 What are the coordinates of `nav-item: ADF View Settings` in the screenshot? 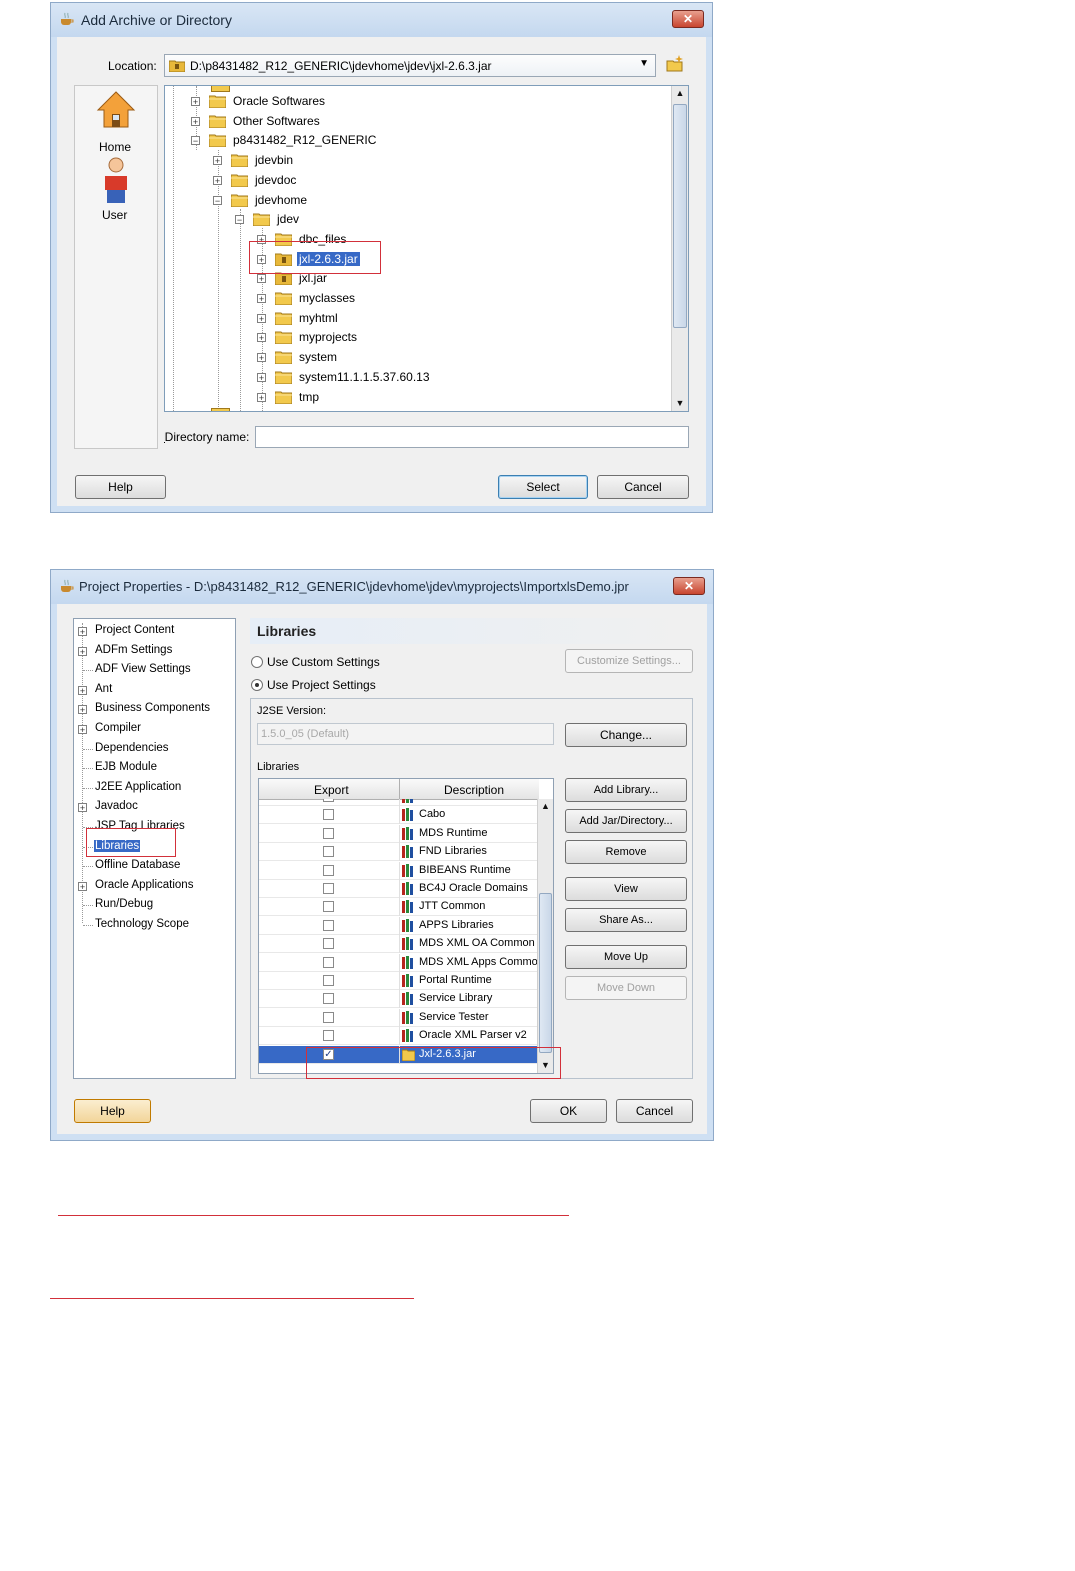 It's located at (154, 670).